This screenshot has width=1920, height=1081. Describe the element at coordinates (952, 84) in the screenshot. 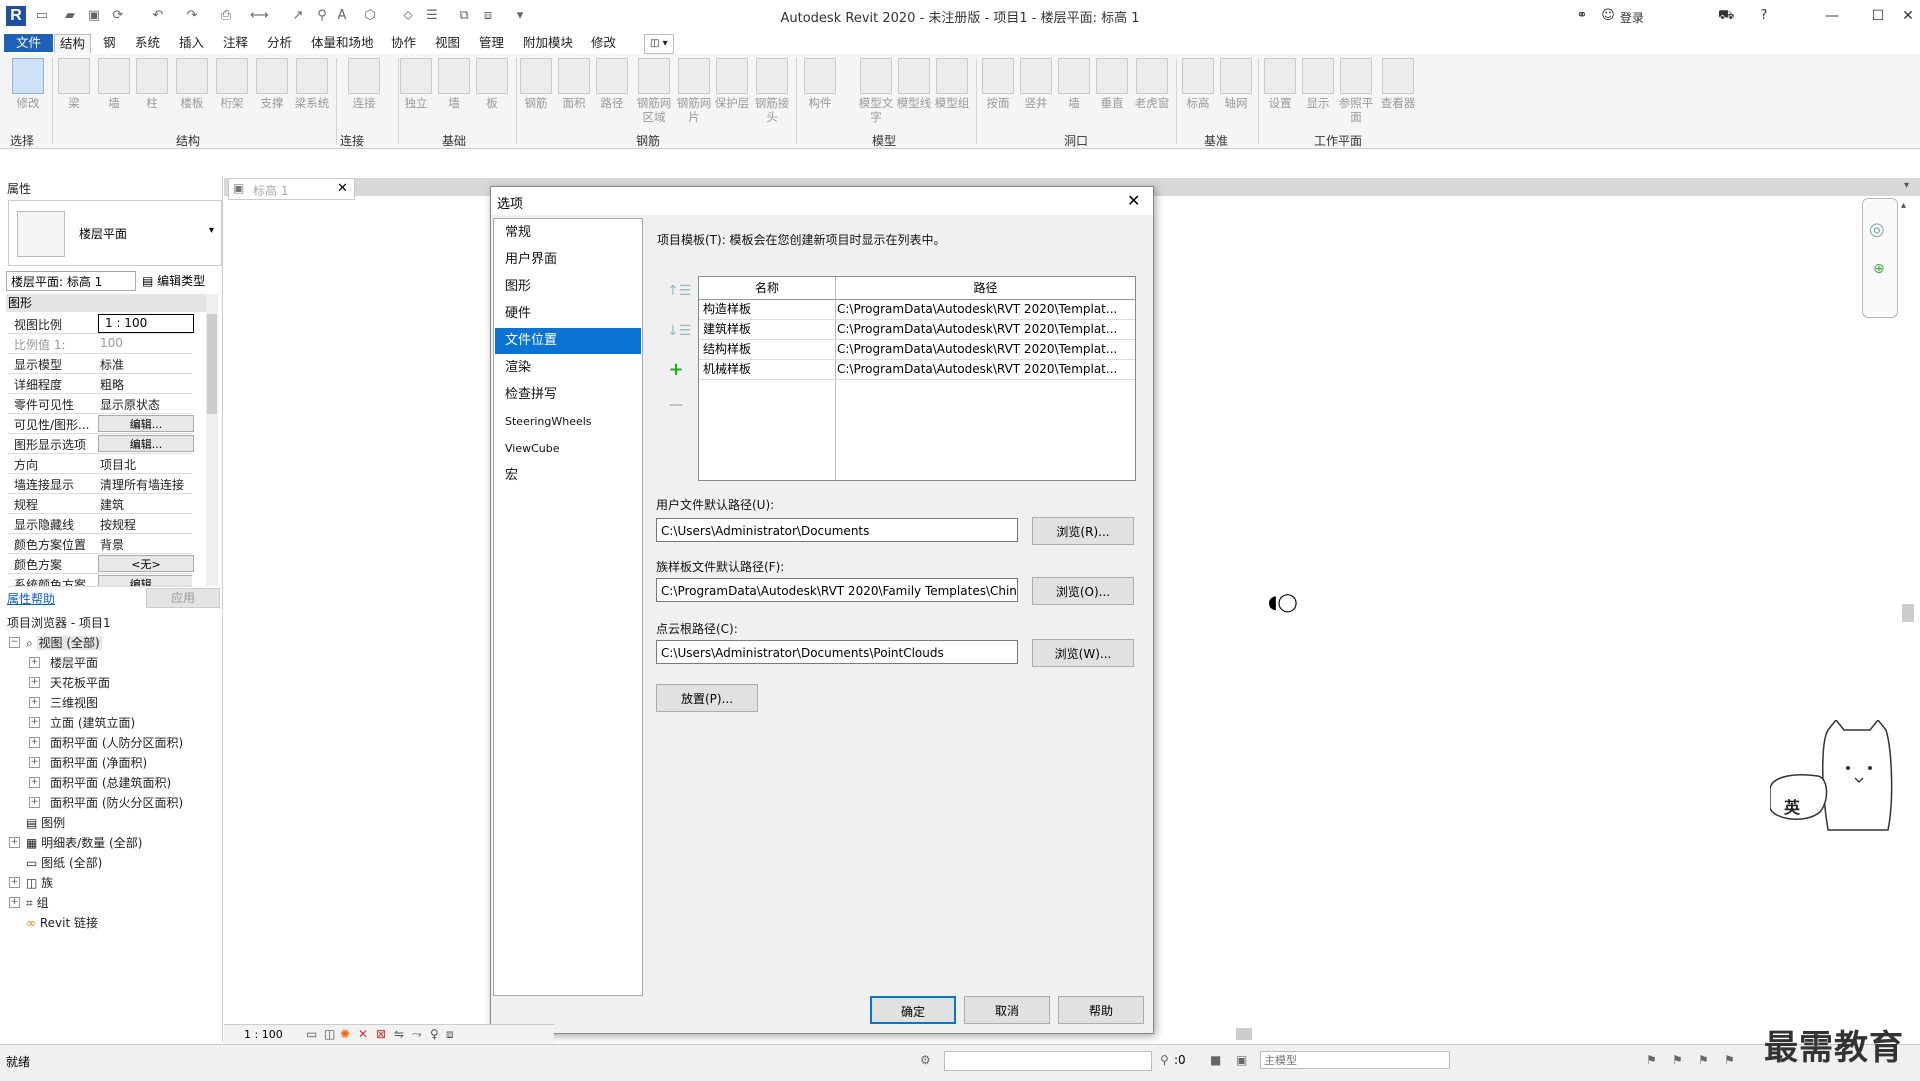

I see `ribbon-model-group: 模型组` at that location.